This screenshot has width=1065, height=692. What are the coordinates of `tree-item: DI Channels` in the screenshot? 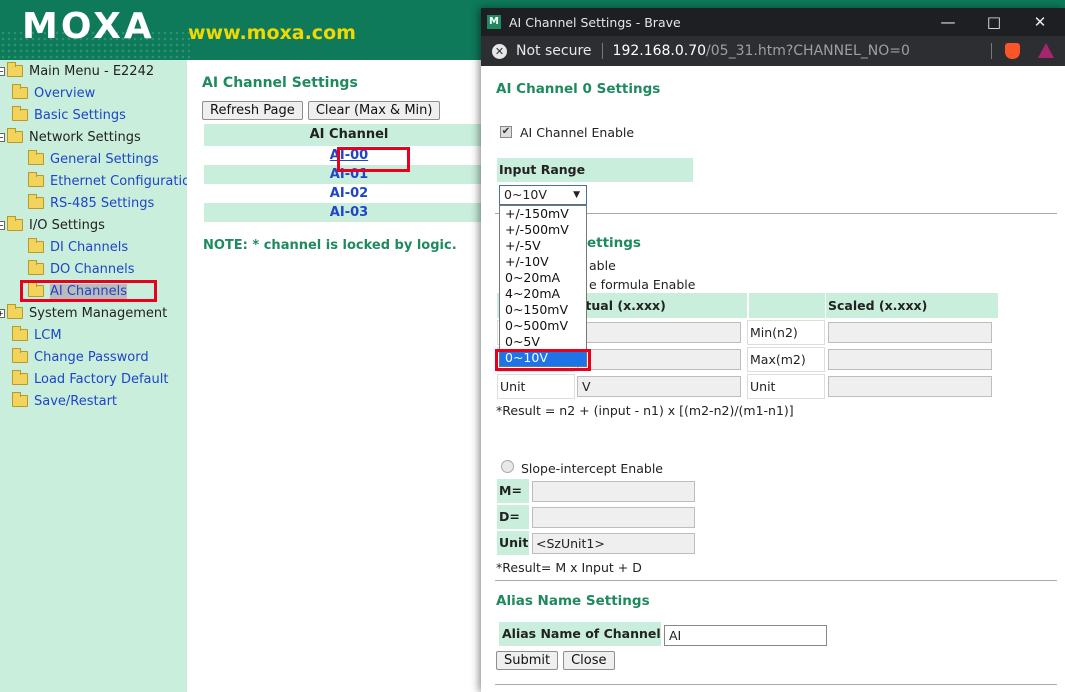 It's located at (78, 247).